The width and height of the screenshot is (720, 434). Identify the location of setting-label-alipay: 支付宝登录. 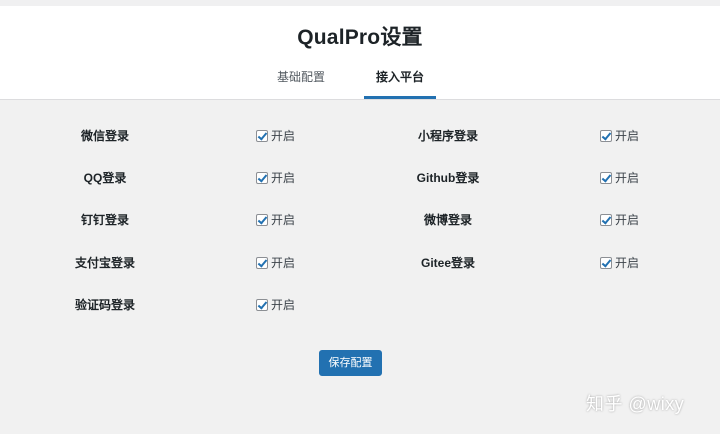
(104, 263).